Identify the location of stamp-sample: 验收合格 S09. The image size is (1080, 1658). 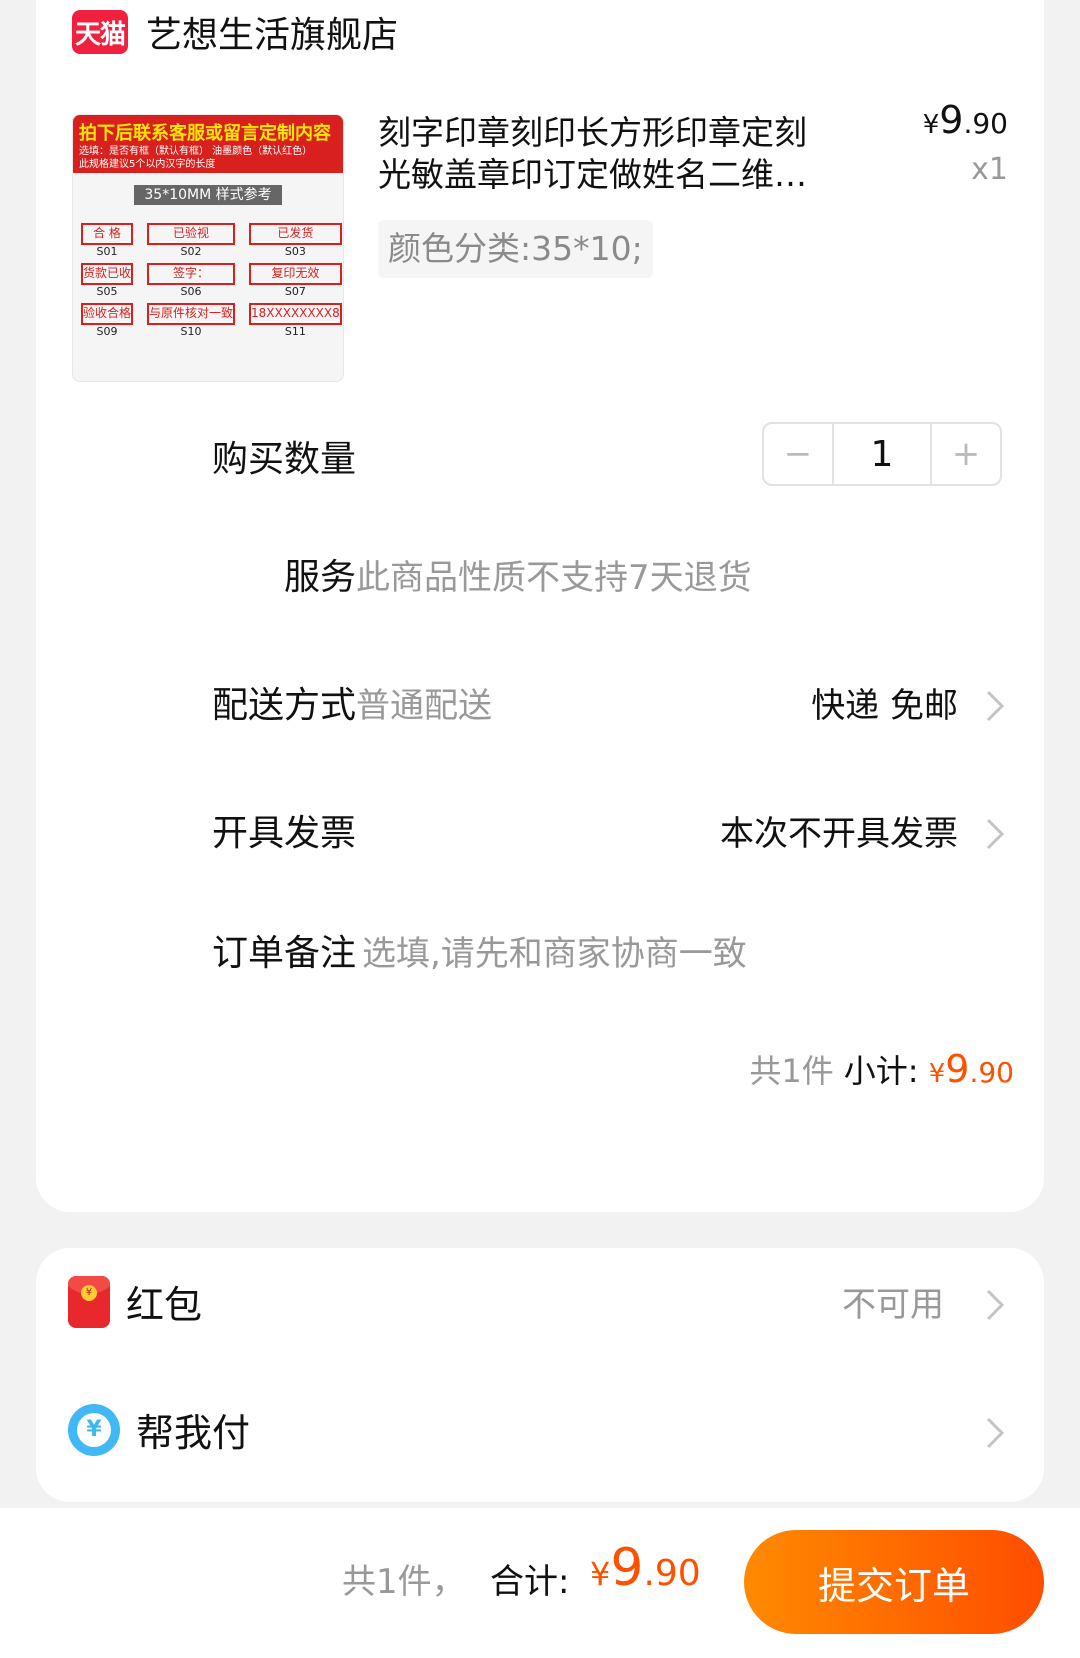
(107, 321).